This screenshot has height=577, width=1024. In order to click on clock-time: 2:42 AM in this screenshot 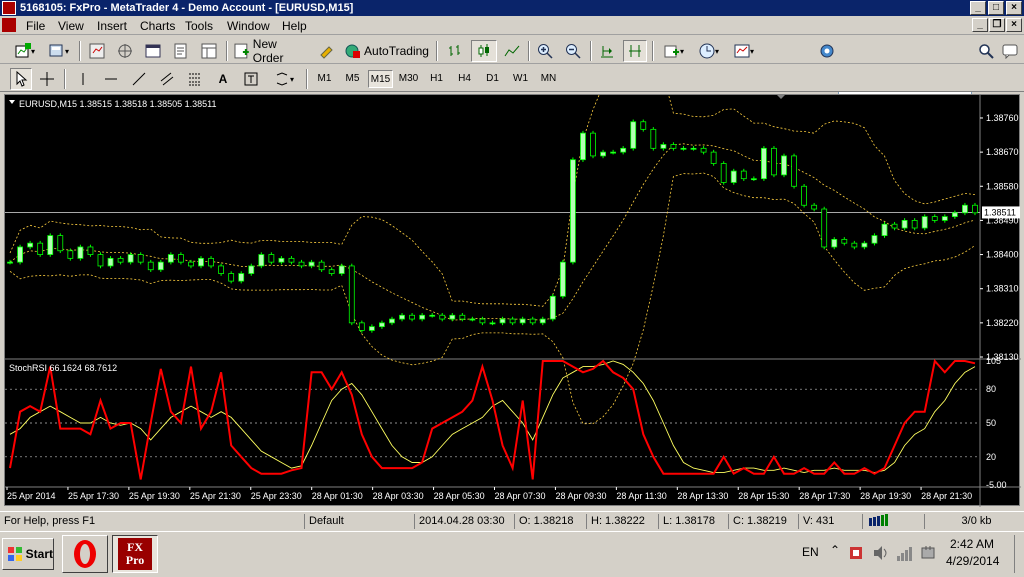, I will do `click(972, 544)`.